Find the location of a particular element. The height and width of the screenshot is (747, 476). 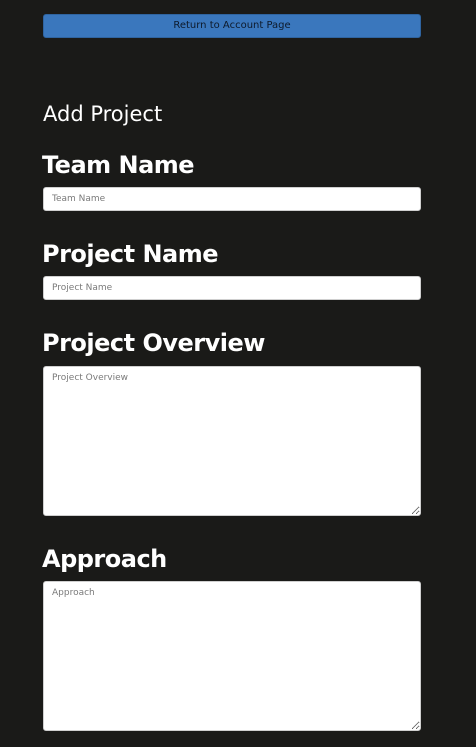

project-name-label: Project Name is located at coordinates (130, 254).